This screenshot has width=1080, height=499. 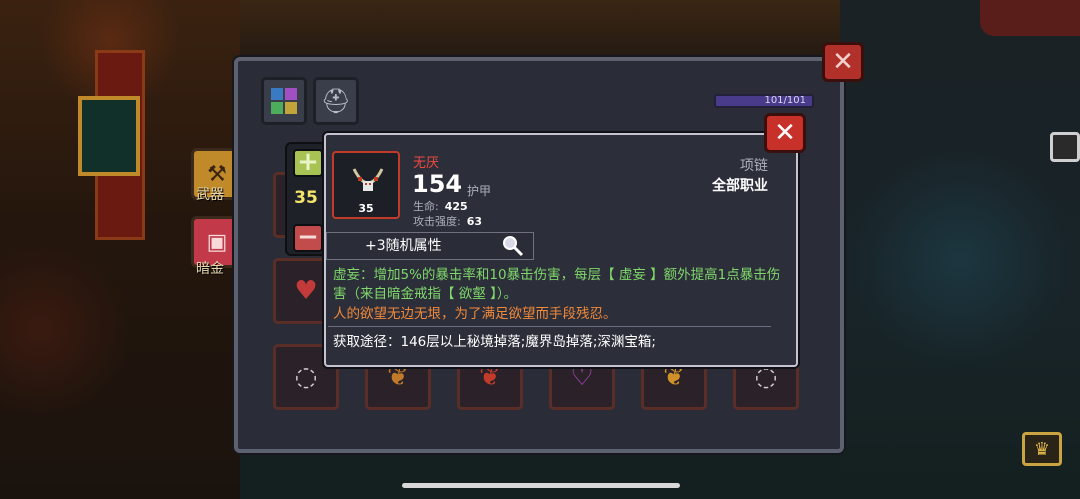 What do you see at coordinates (1042, 449) in the screenshot?
I see `crown-icon: ♛` at bounding box center [1042, 449].